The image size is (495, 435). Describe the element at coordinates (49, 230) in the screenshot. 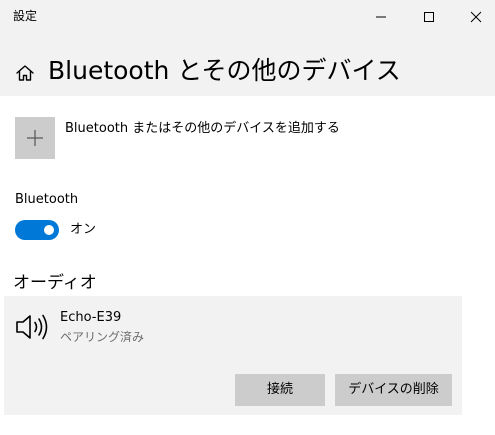

I see `toggle-knob` at that location.